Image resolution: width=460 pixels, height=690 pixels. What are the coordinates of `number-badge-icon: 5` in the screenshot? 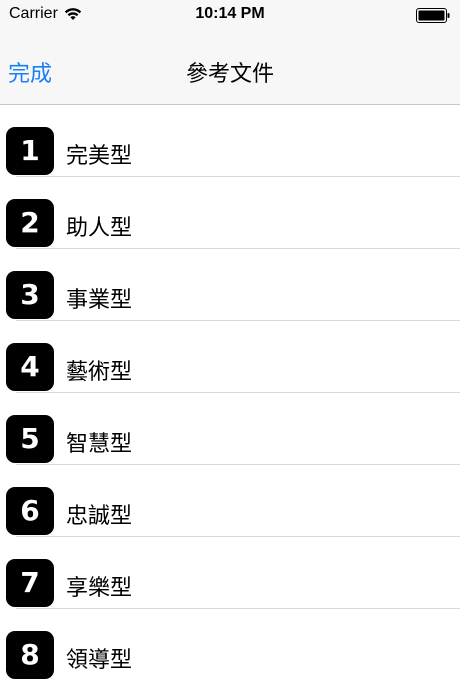 It's located at (30, 439).